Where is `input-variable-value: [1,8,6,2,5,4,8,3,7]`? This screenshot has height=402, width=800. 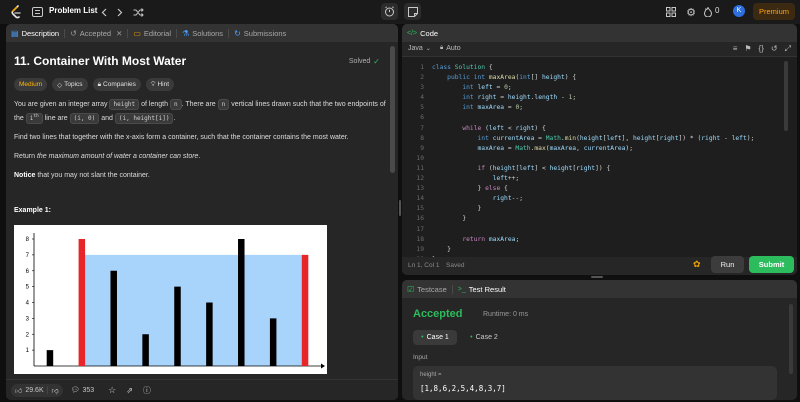 input-variable-value: [1,8,6,2,5,4,8,3,7] is located at coordinates (463, 388).